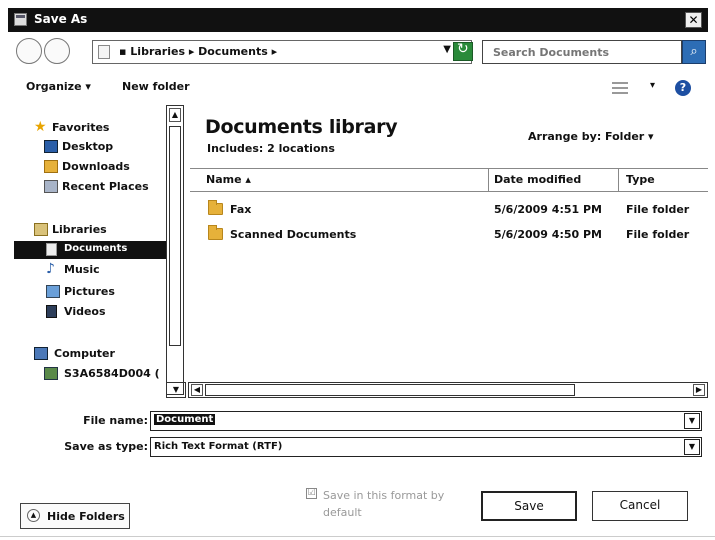 The height and width of the screenshot is (540, 715). What do you see at coordinates (51, 249) in the screenshot?
I see `documents-icon` at bounding box center [51, 249].